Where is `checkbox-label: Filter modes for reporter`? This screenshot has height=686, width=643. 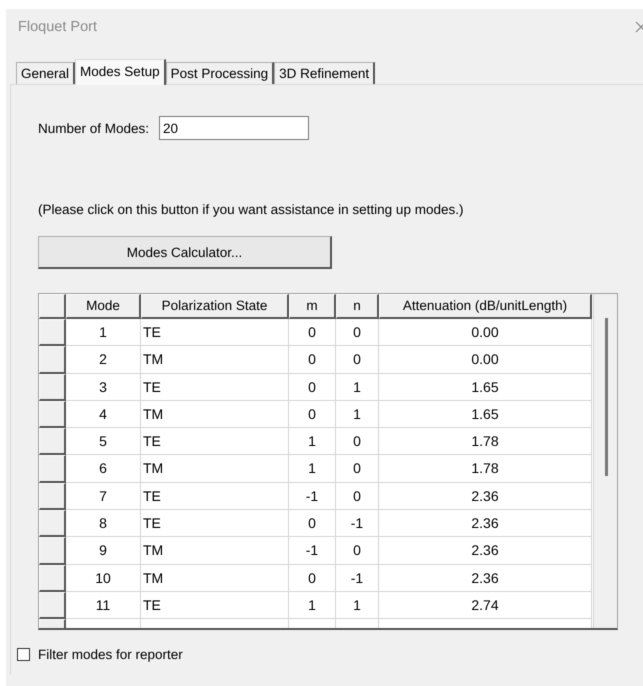 checkbox-label: Filter modes for reporter is located at coordinates (110, 654).